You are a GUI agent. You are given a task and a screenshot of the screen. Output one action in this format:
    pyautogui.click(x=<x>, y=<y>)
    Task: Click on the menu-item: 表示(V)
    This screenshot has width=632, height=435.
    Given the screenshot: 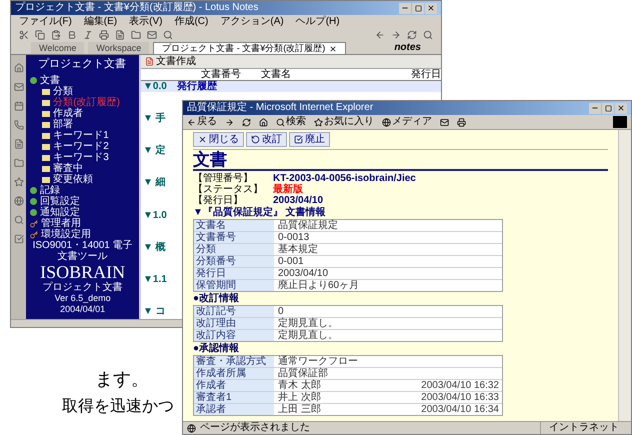 What is the action you would take?
    pyautogui.click(x=145, y=22)
    